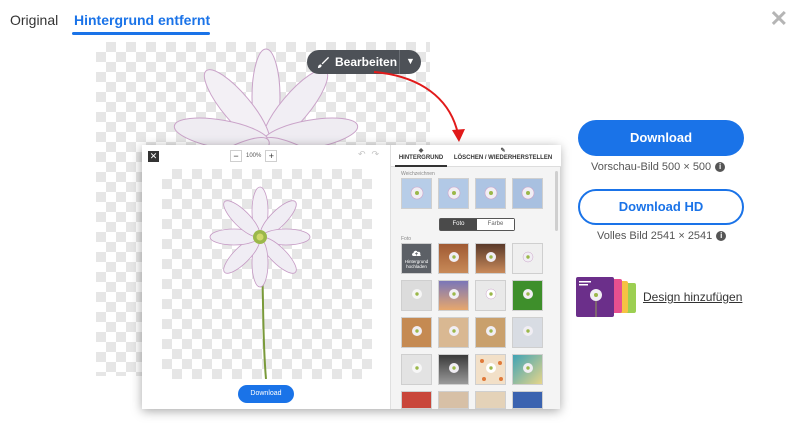 Image resolution: width=800 pixels, height=427 pixels. What do you see at coordinates (503, 158) in the screenshot?
I see `tab-erase-restore-label: LÖSCHEN / WIEDERHERSTELLEN` at bounding box center [503, 158].